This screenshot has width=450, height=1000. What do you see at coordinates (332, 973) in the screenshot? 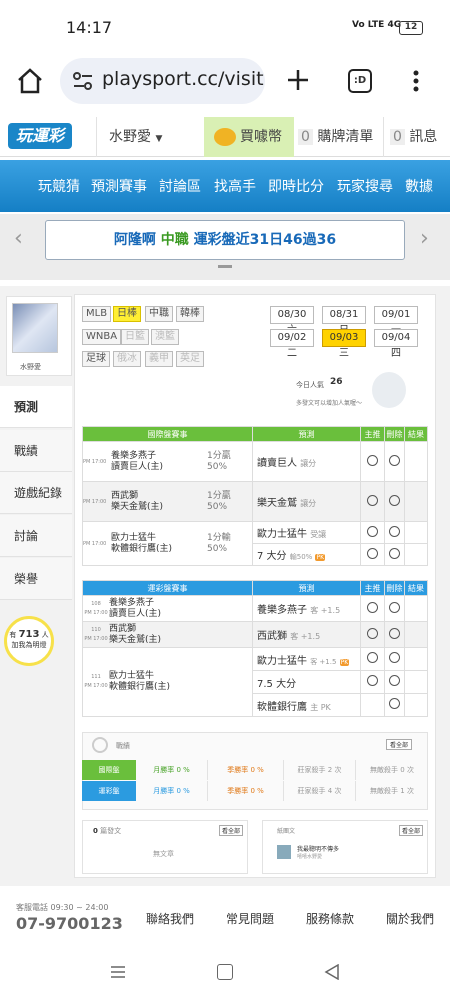
I see `back-icon` at bounding box center [332, 973].